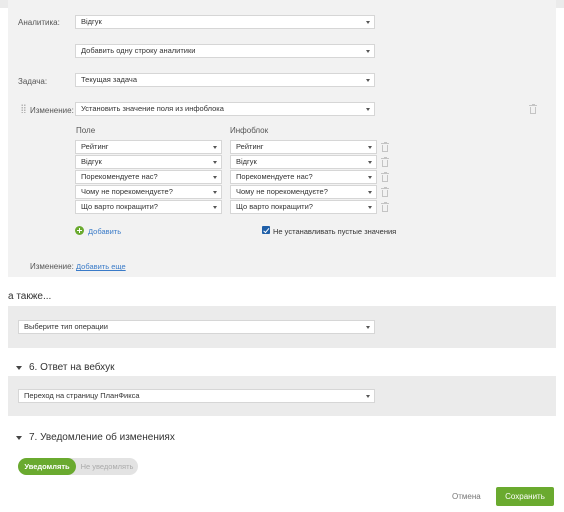 This screenshot has width=564, height=512. I want to click on analytics-select: Відгук, so click(225, 22).